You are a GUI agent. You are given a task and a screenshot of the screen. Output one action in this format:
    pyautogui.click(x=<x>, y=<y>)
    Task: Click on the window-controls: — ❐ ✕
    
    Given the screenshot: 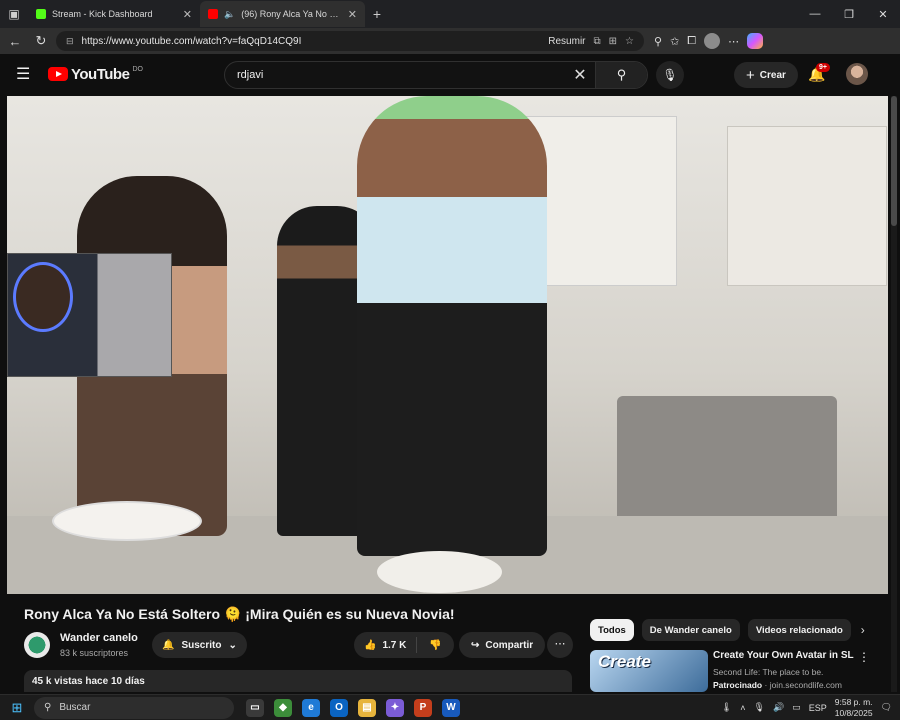 What is the action you would take?
    pyautogui.click(x=849, y=14)
    